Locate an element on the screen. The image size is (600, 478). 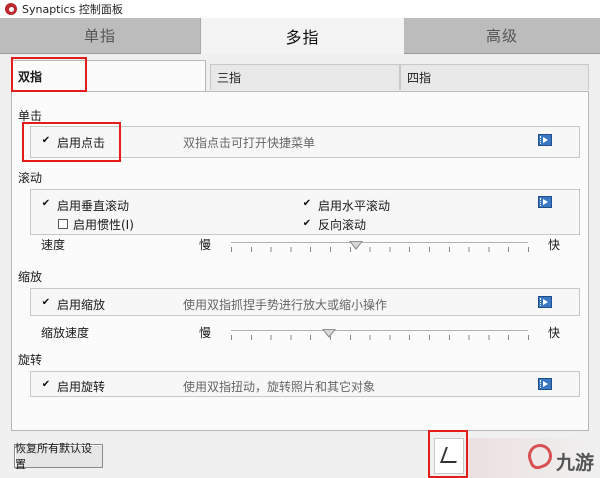
watermark: 九游 is located at coordinates (534, 458).